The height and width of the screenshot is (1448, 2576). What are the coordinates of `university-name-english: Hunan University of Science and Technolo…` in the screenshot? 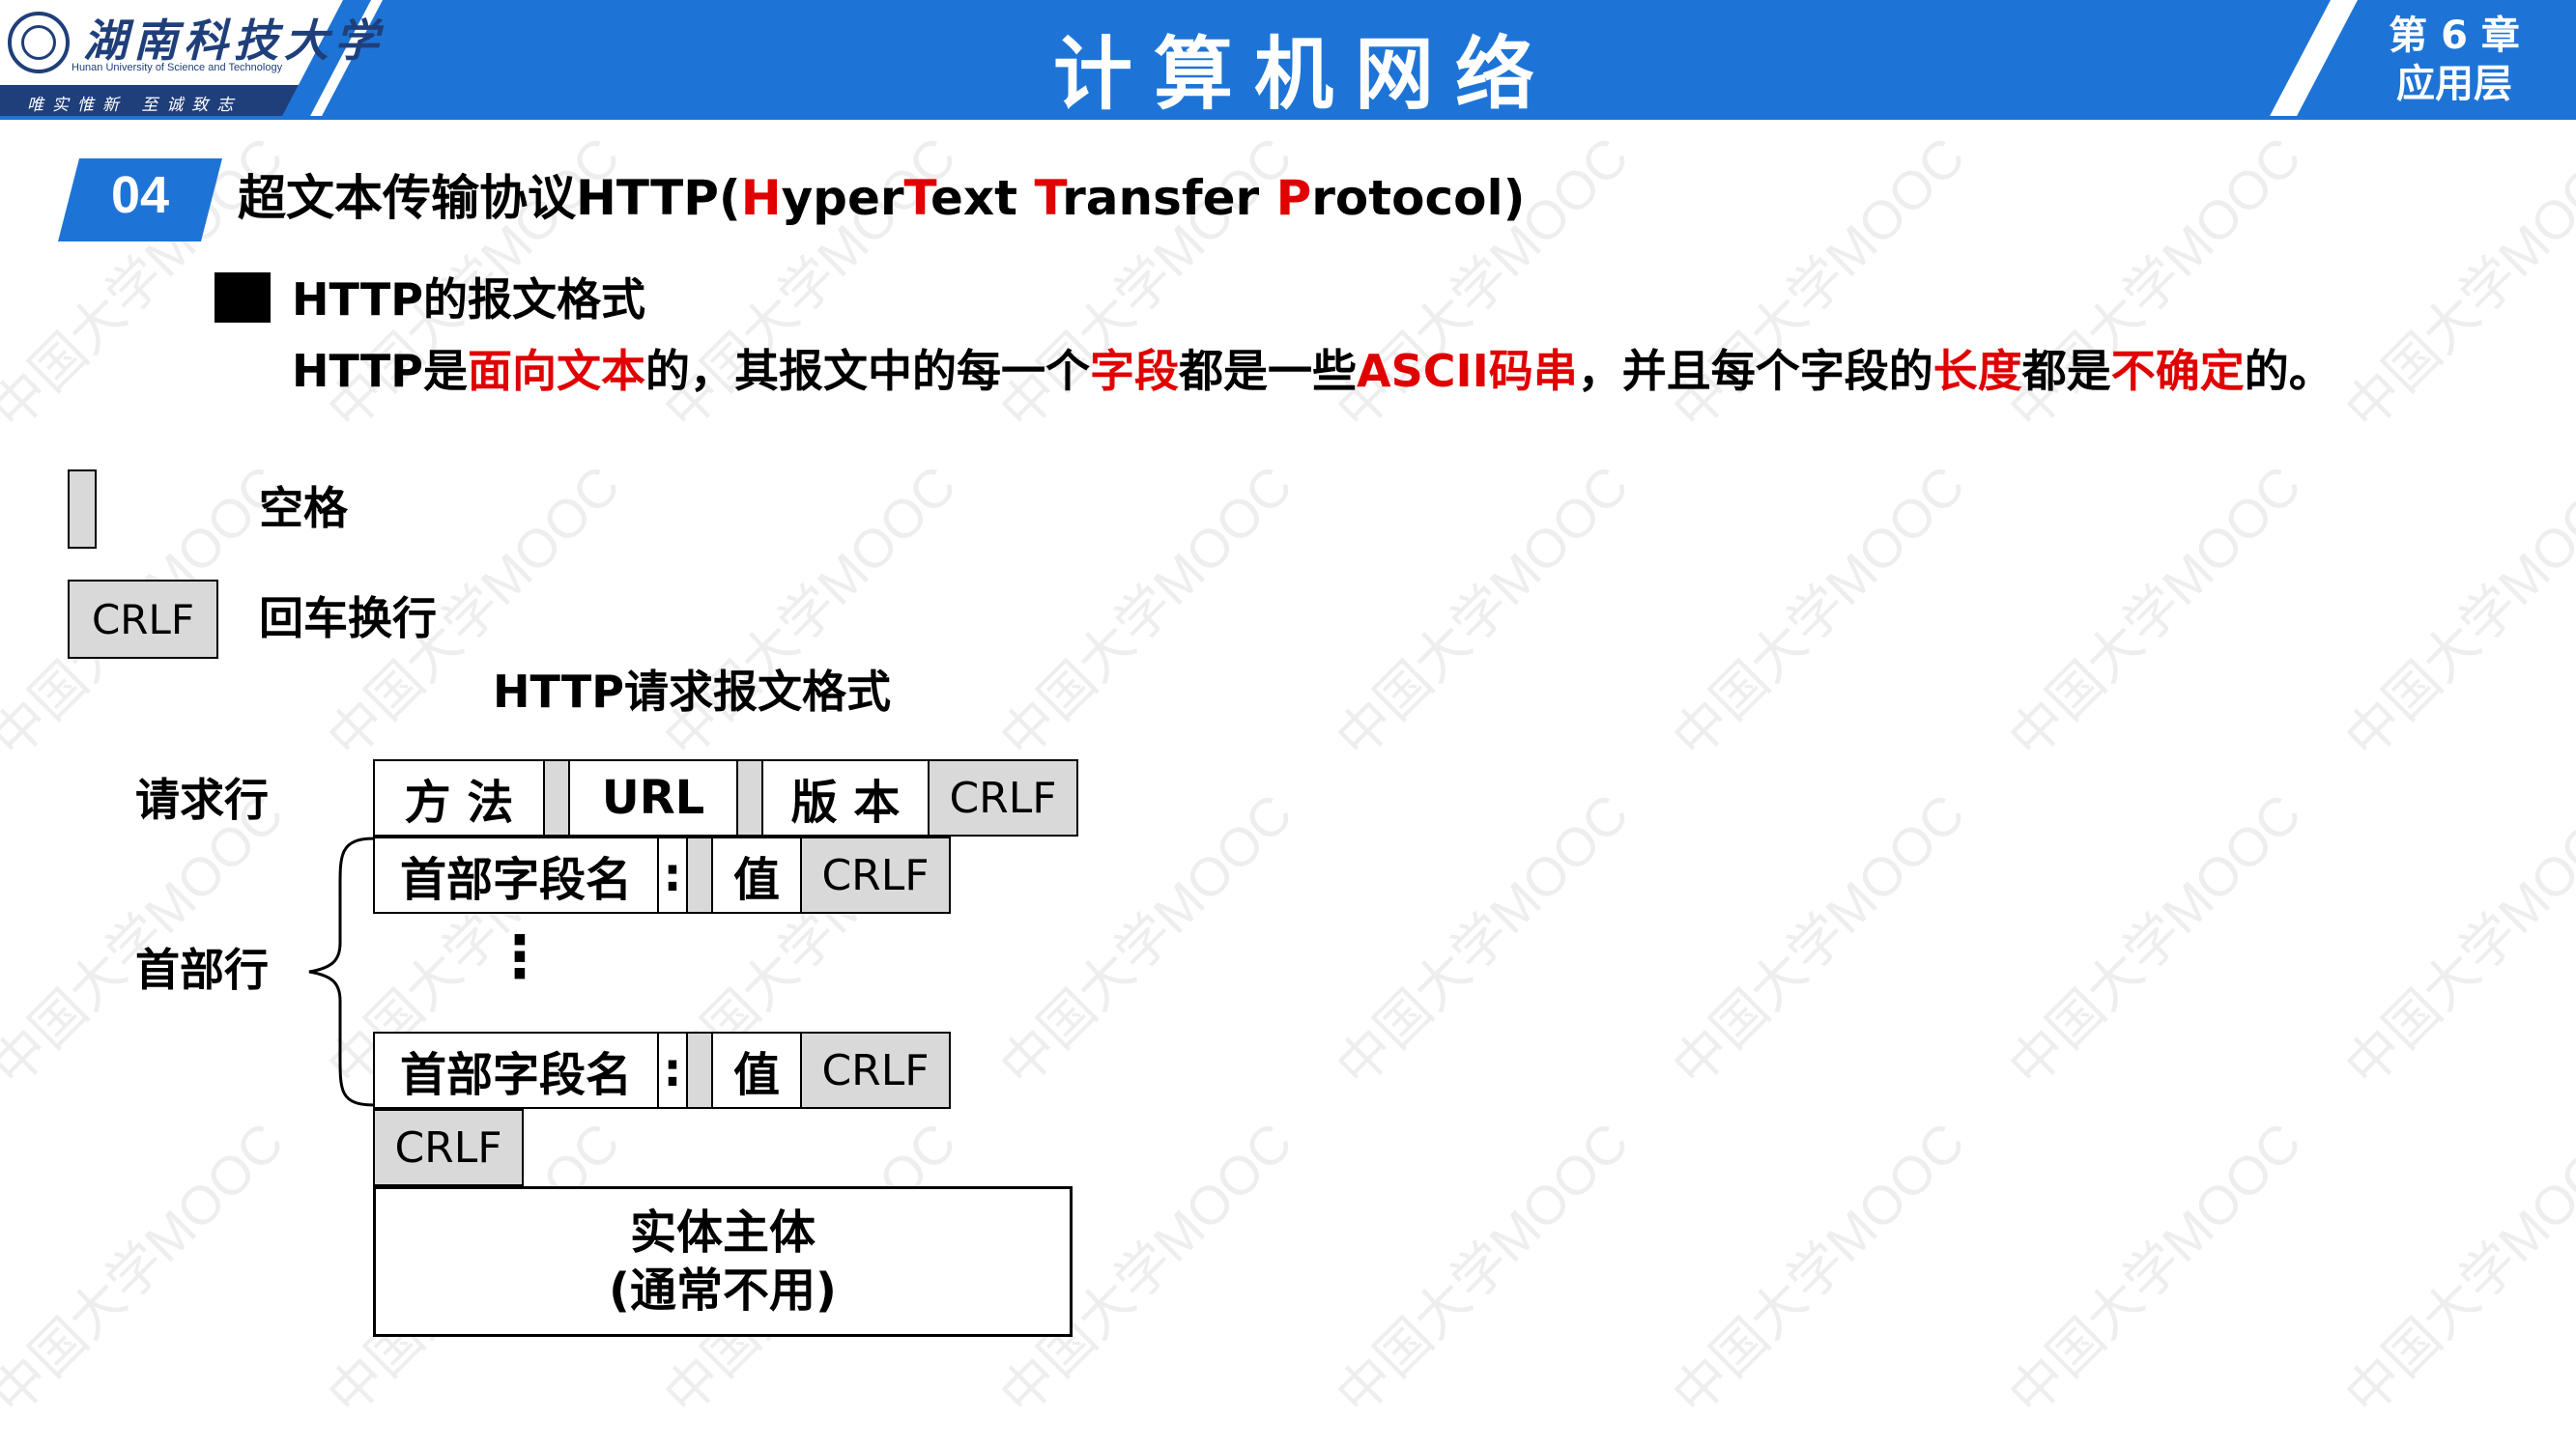 It's located at (178, 67).